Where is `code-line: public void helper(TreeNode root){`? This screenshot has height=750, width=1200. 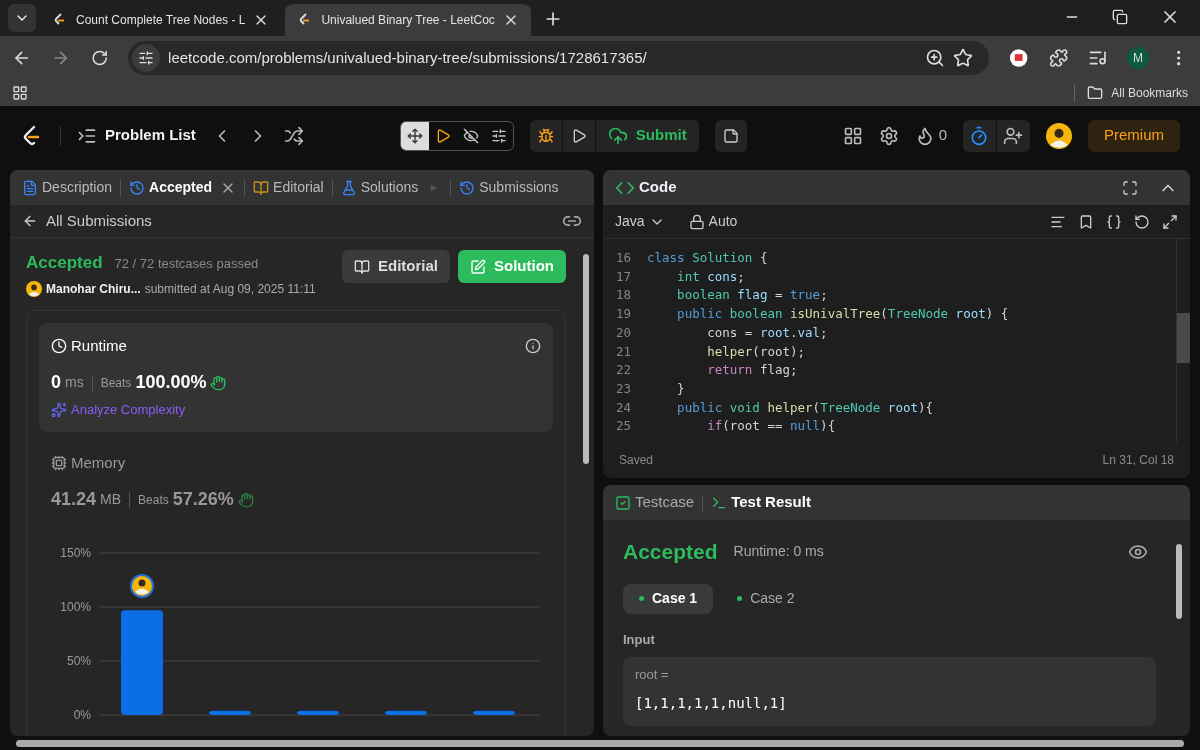 code-line: public void helper(TreeNode root){ is located at coordinates (805, 407).